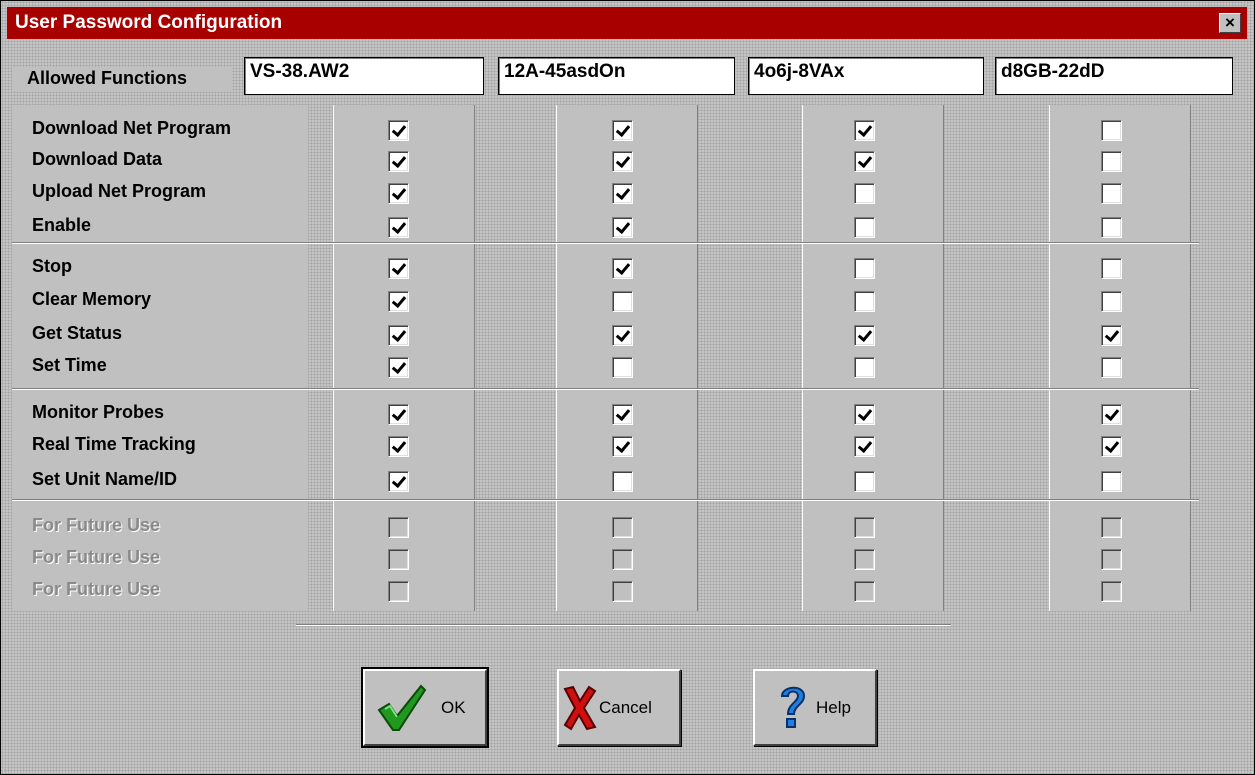  Describe the element at coordinates (119, 191) in the screenshot. I see `function-label: Upload Net Program` at that location.